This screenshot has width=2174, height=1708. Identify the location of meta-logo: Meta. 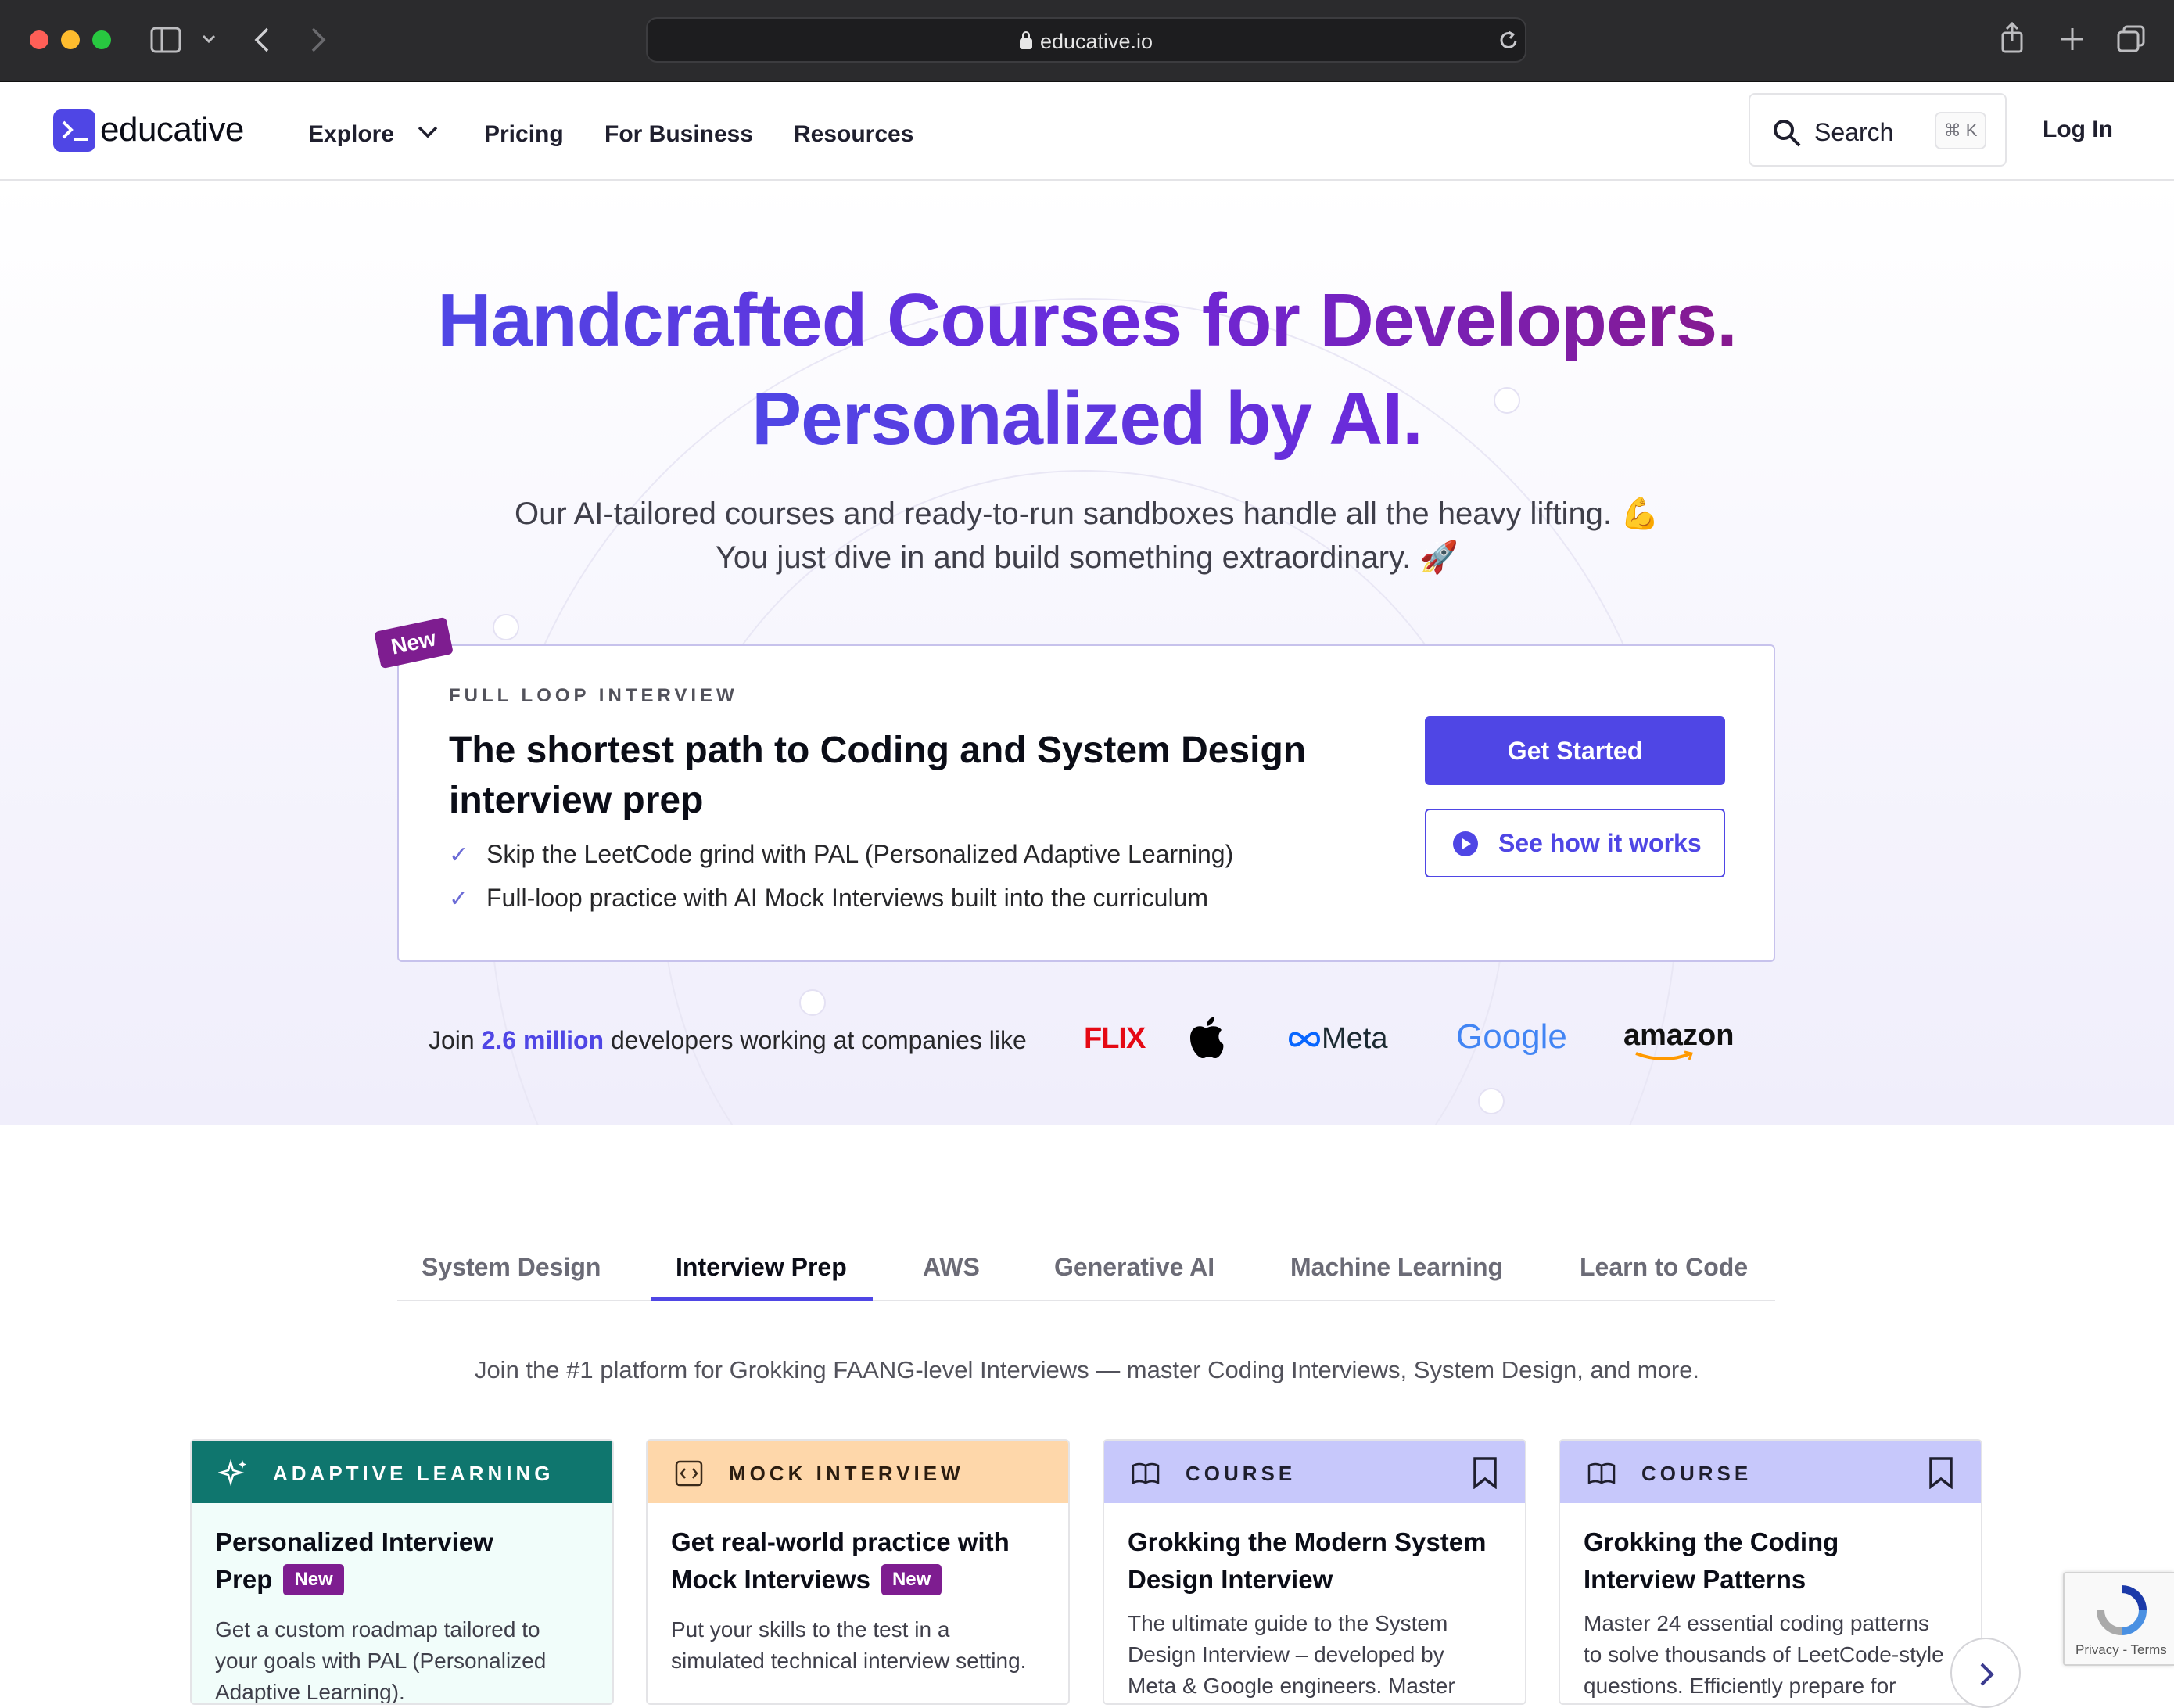
(1337, 1039).